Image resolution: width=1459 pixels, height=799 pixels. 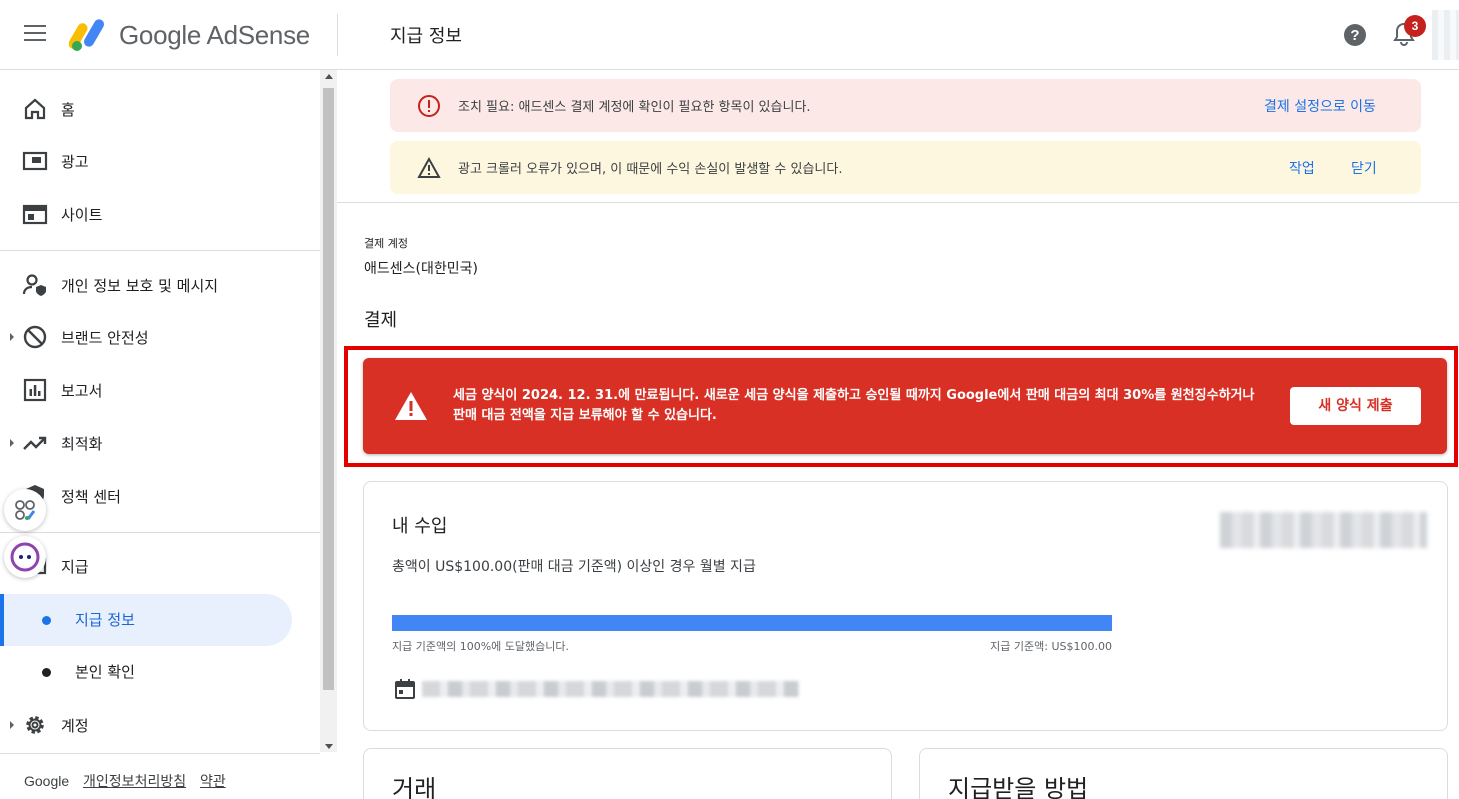 I want to click on sidebar-item-label: 광고, so click(x=75, y=161).